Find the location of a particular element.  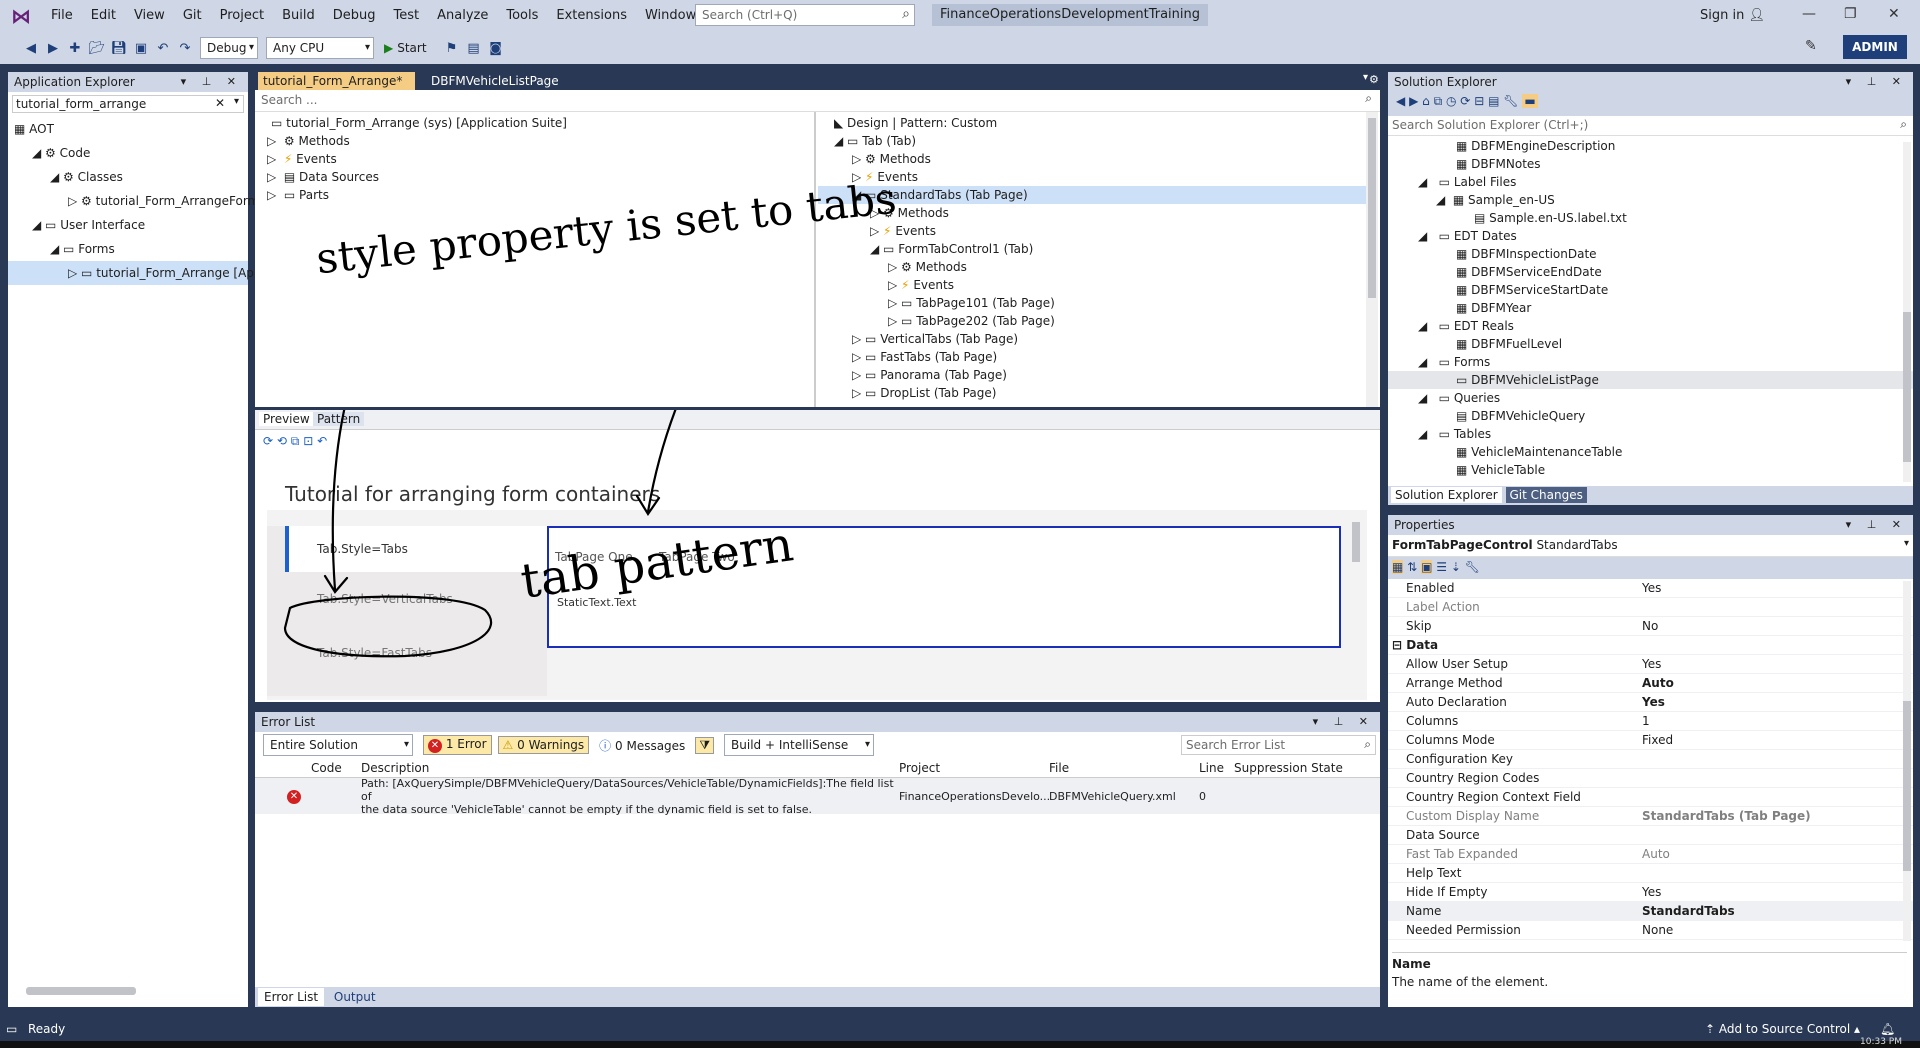

menu-debug: Debug is located at coordinates (354, 16).